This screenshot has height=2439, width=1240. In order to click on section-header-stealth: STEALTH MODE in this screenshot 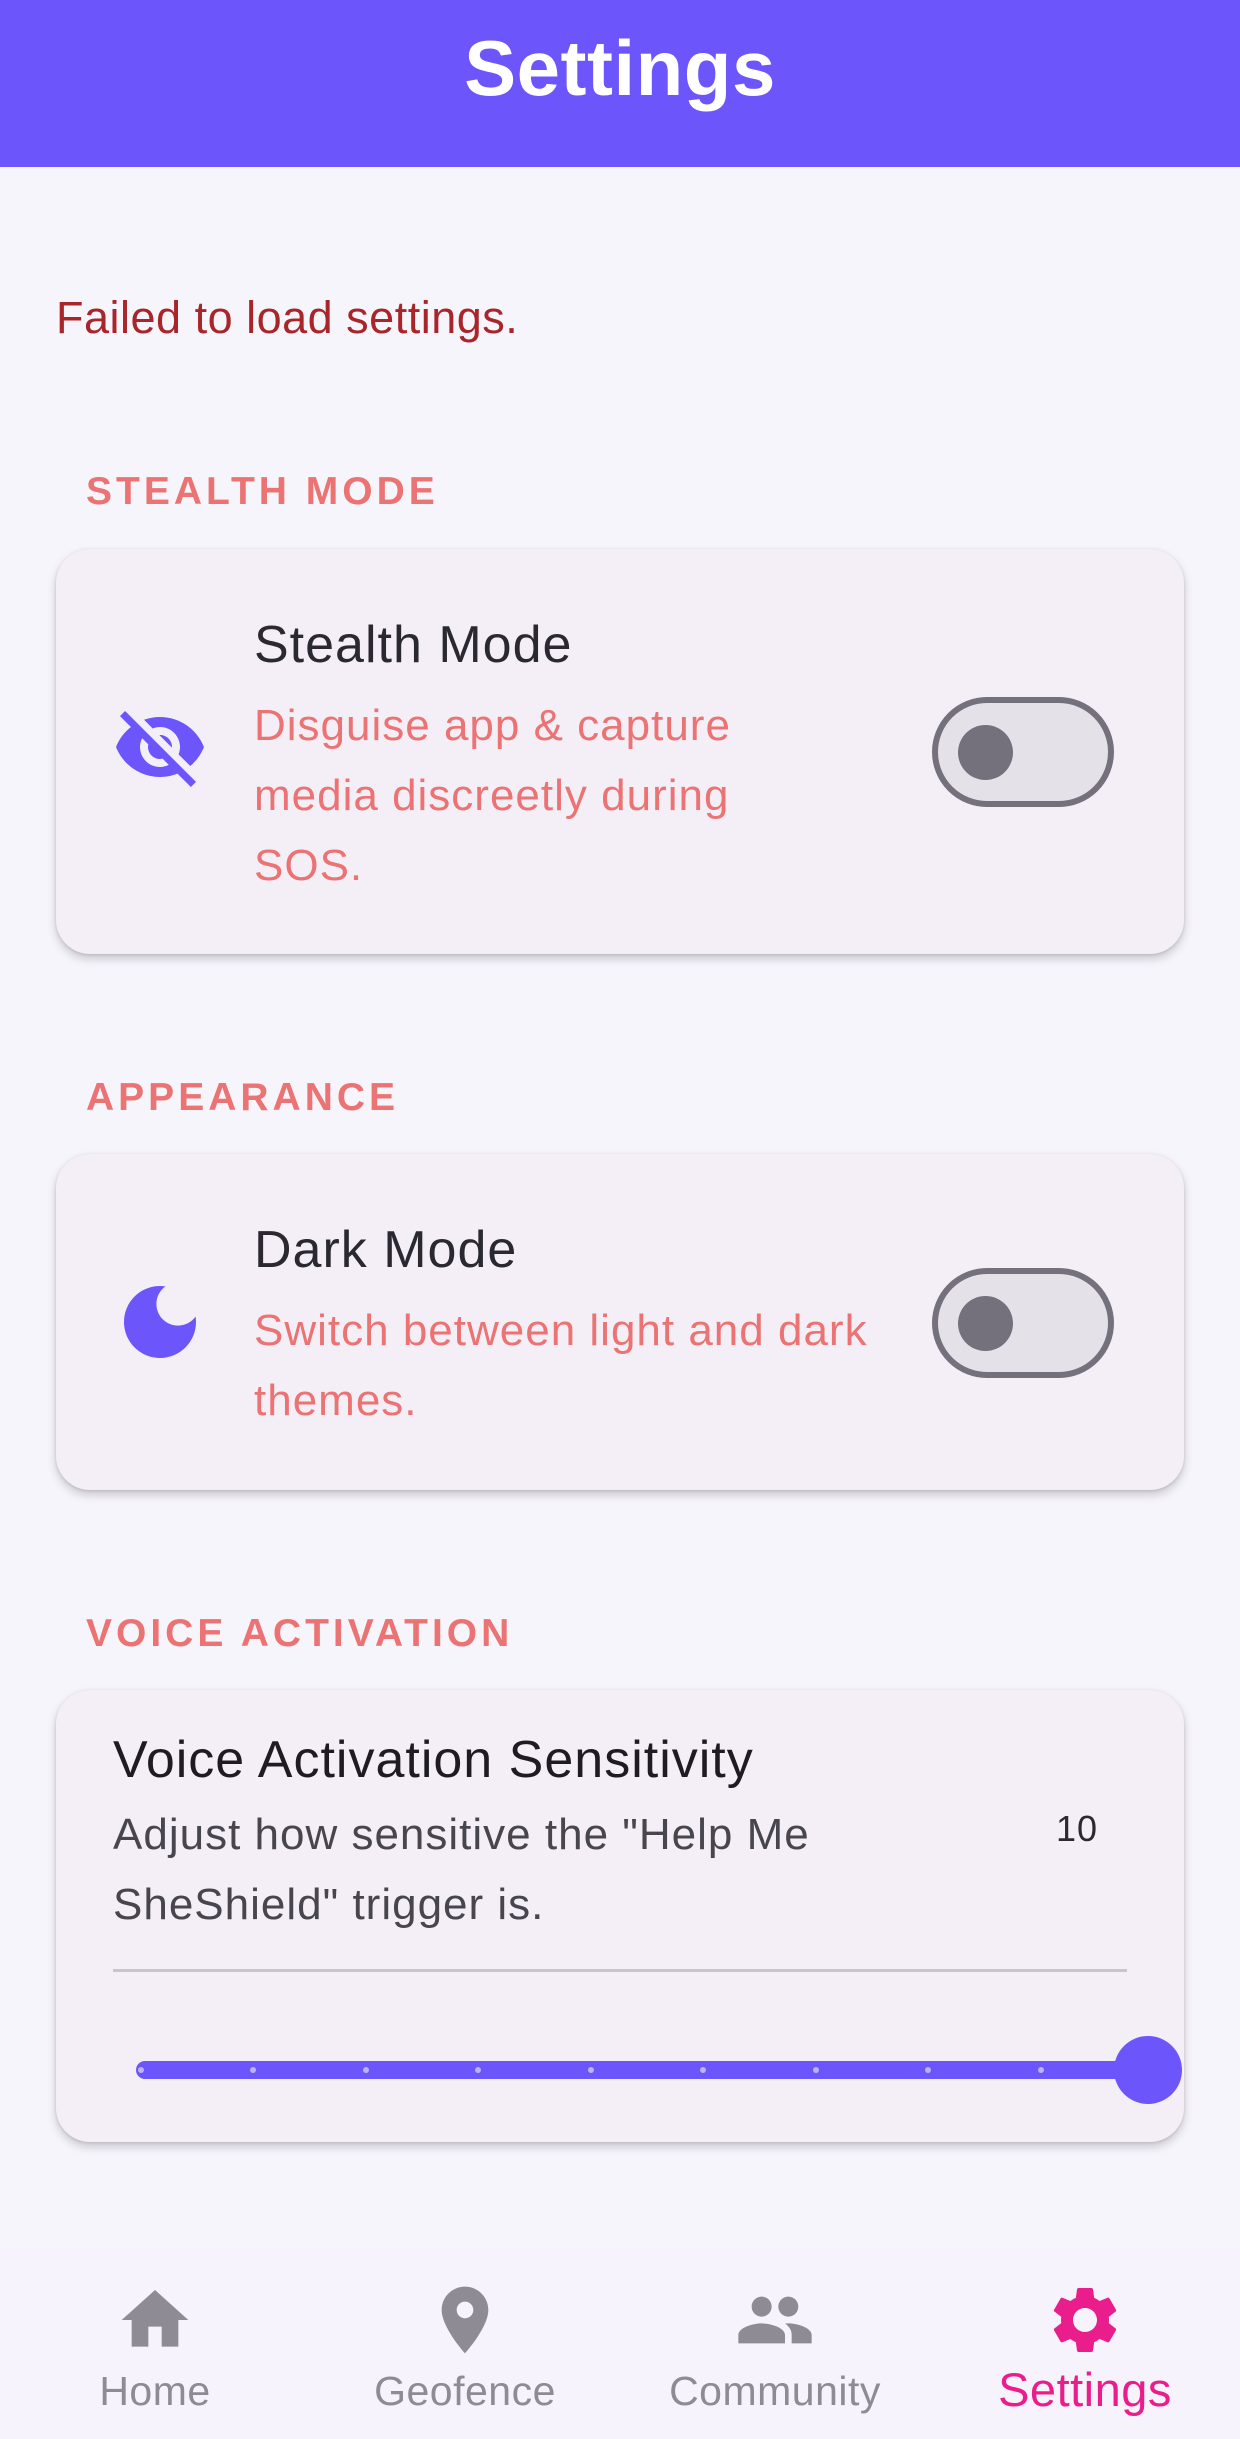, I will do `click(262, 491)`.